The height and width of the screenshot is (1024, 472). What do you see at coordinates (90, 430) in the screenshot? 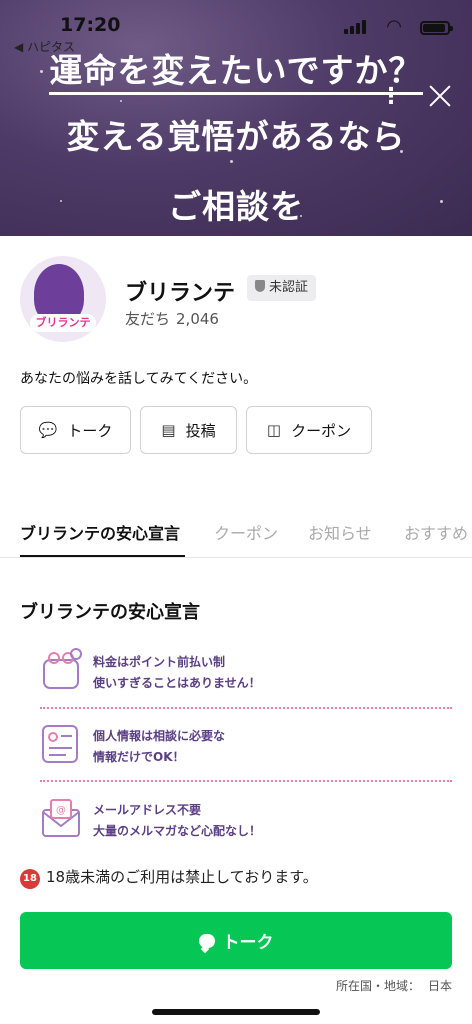
I see `talk-button-label: トーク` at bounding box center [90, 430].